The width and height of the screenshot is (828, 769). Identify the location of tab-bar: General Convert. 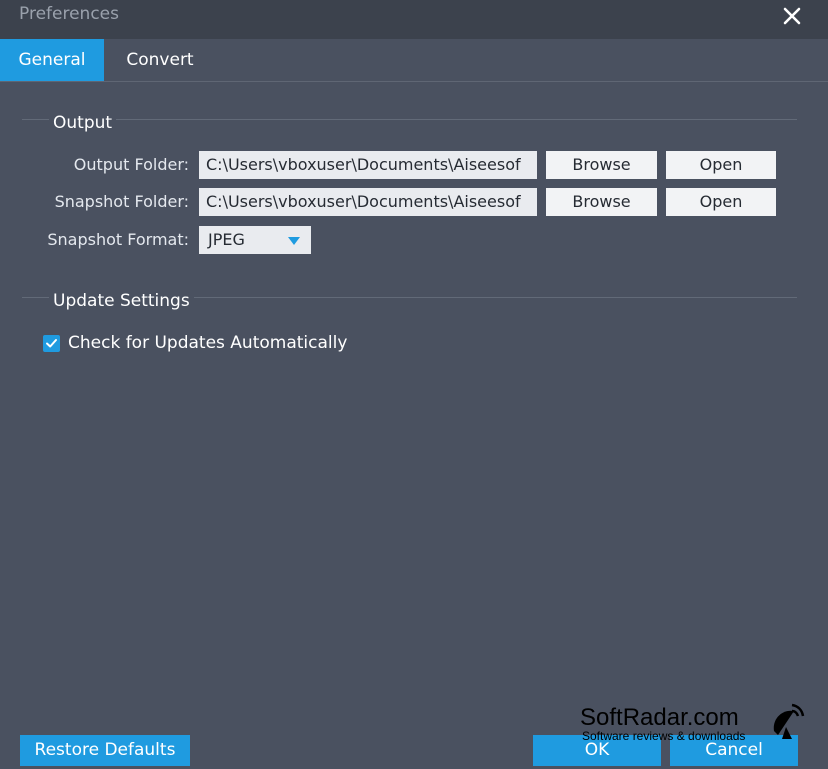
(414, 60).